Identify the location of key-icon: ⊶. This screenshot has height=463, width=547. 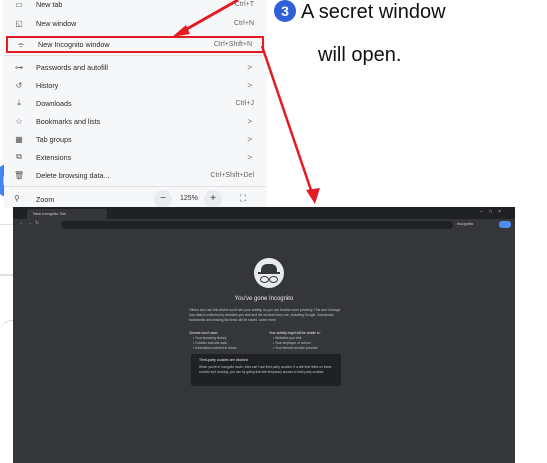
(19, 67).